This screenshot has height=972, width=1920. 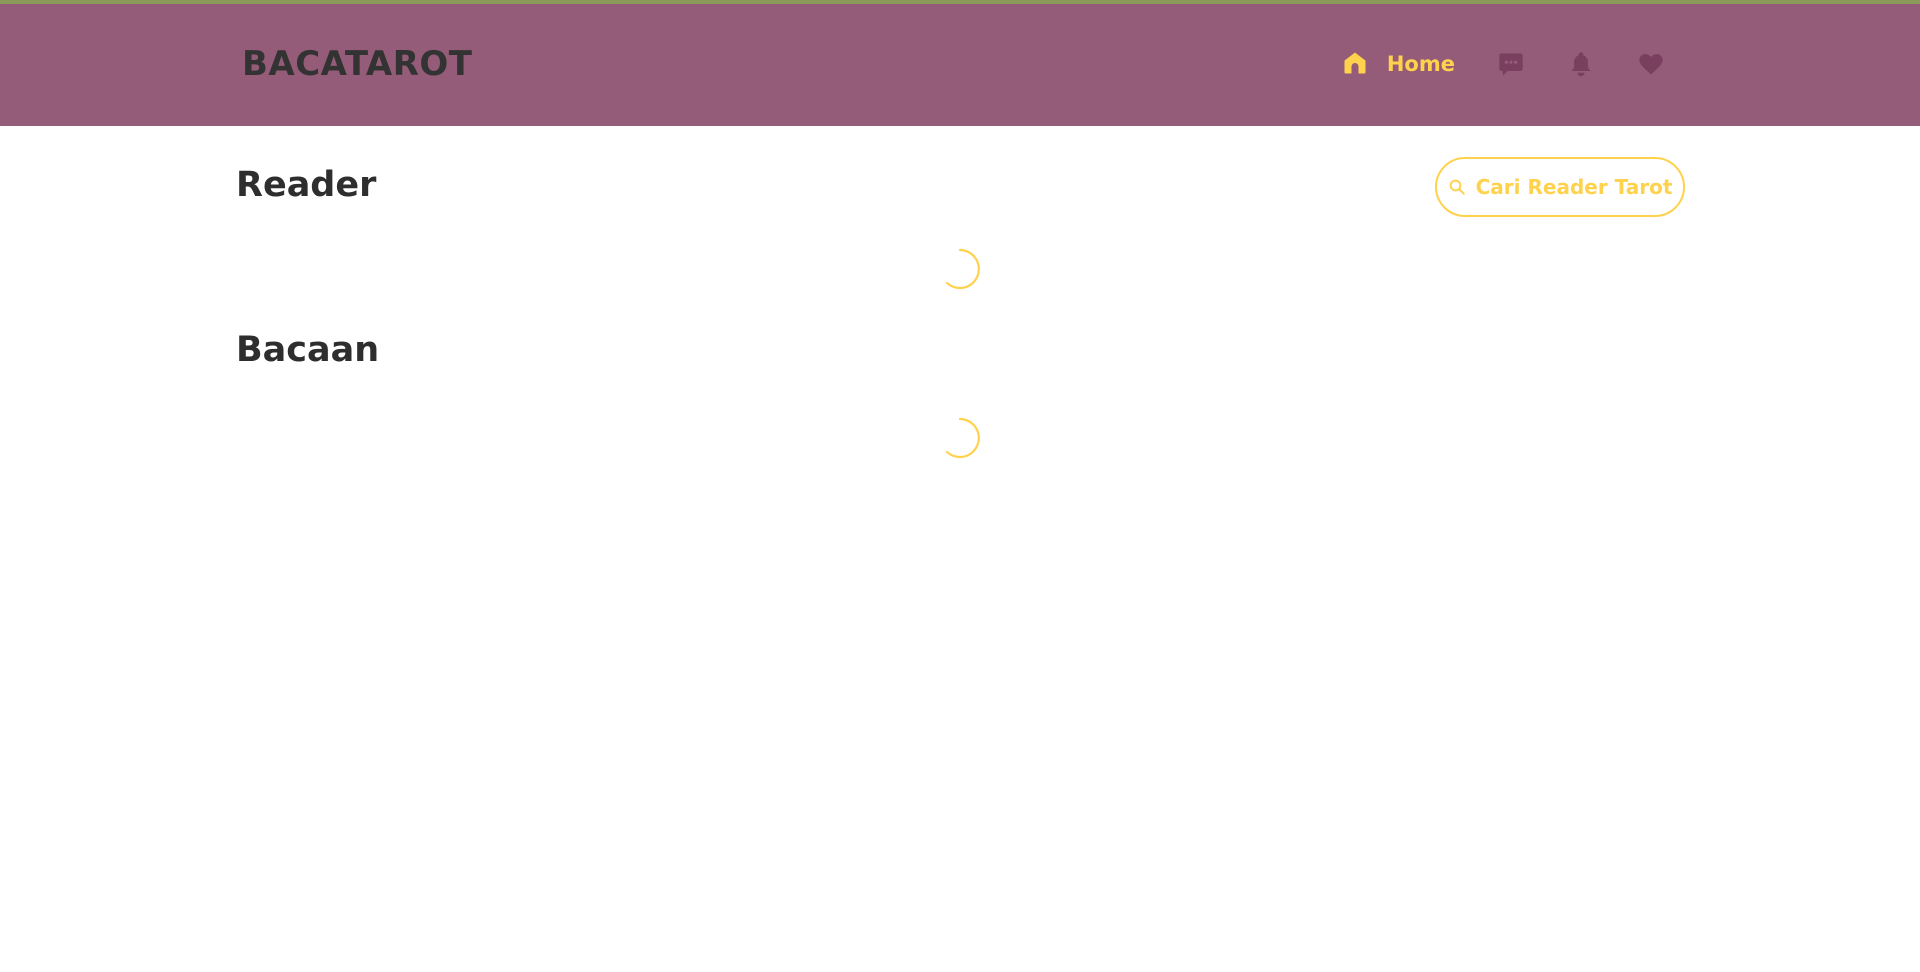 What do you see at coordinates (357, 64) in the screenshot?
I see `brand-logo: BACATAROT` at bounding box center [357, 64].